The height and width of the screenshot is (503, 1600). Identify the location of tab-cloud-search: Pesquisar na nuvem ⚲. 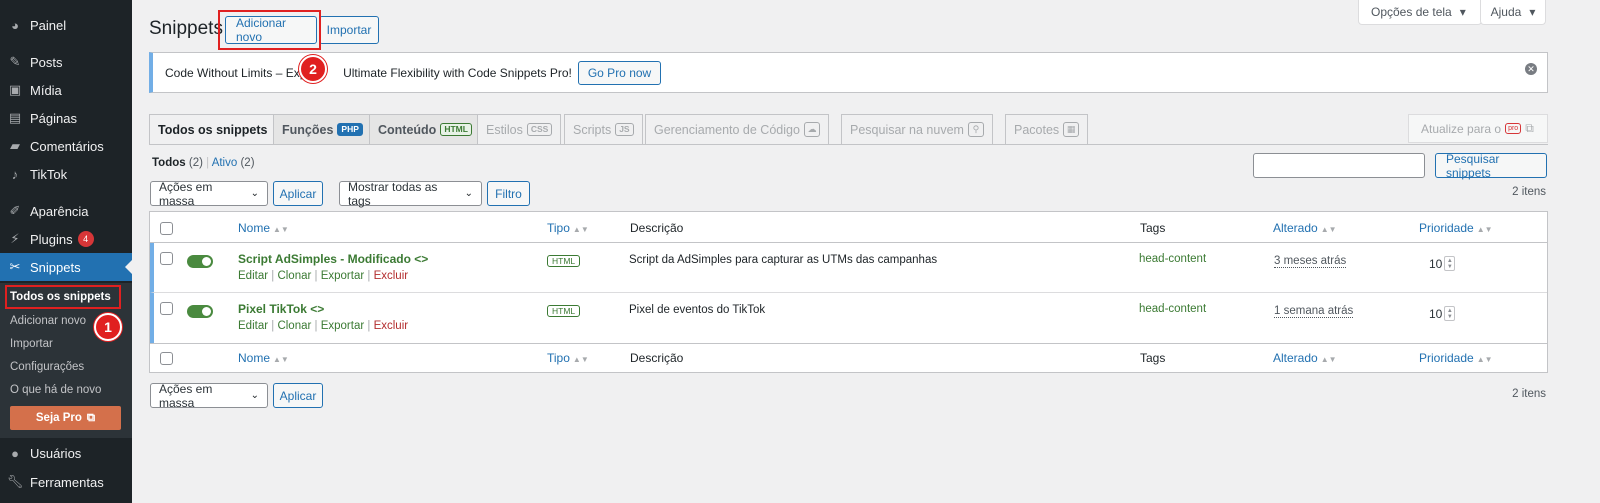
(917, 129).